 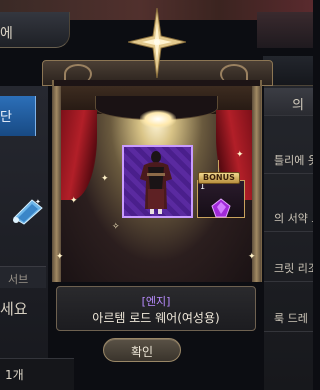 I want to click on spotlight, so click(x=158, y=119).